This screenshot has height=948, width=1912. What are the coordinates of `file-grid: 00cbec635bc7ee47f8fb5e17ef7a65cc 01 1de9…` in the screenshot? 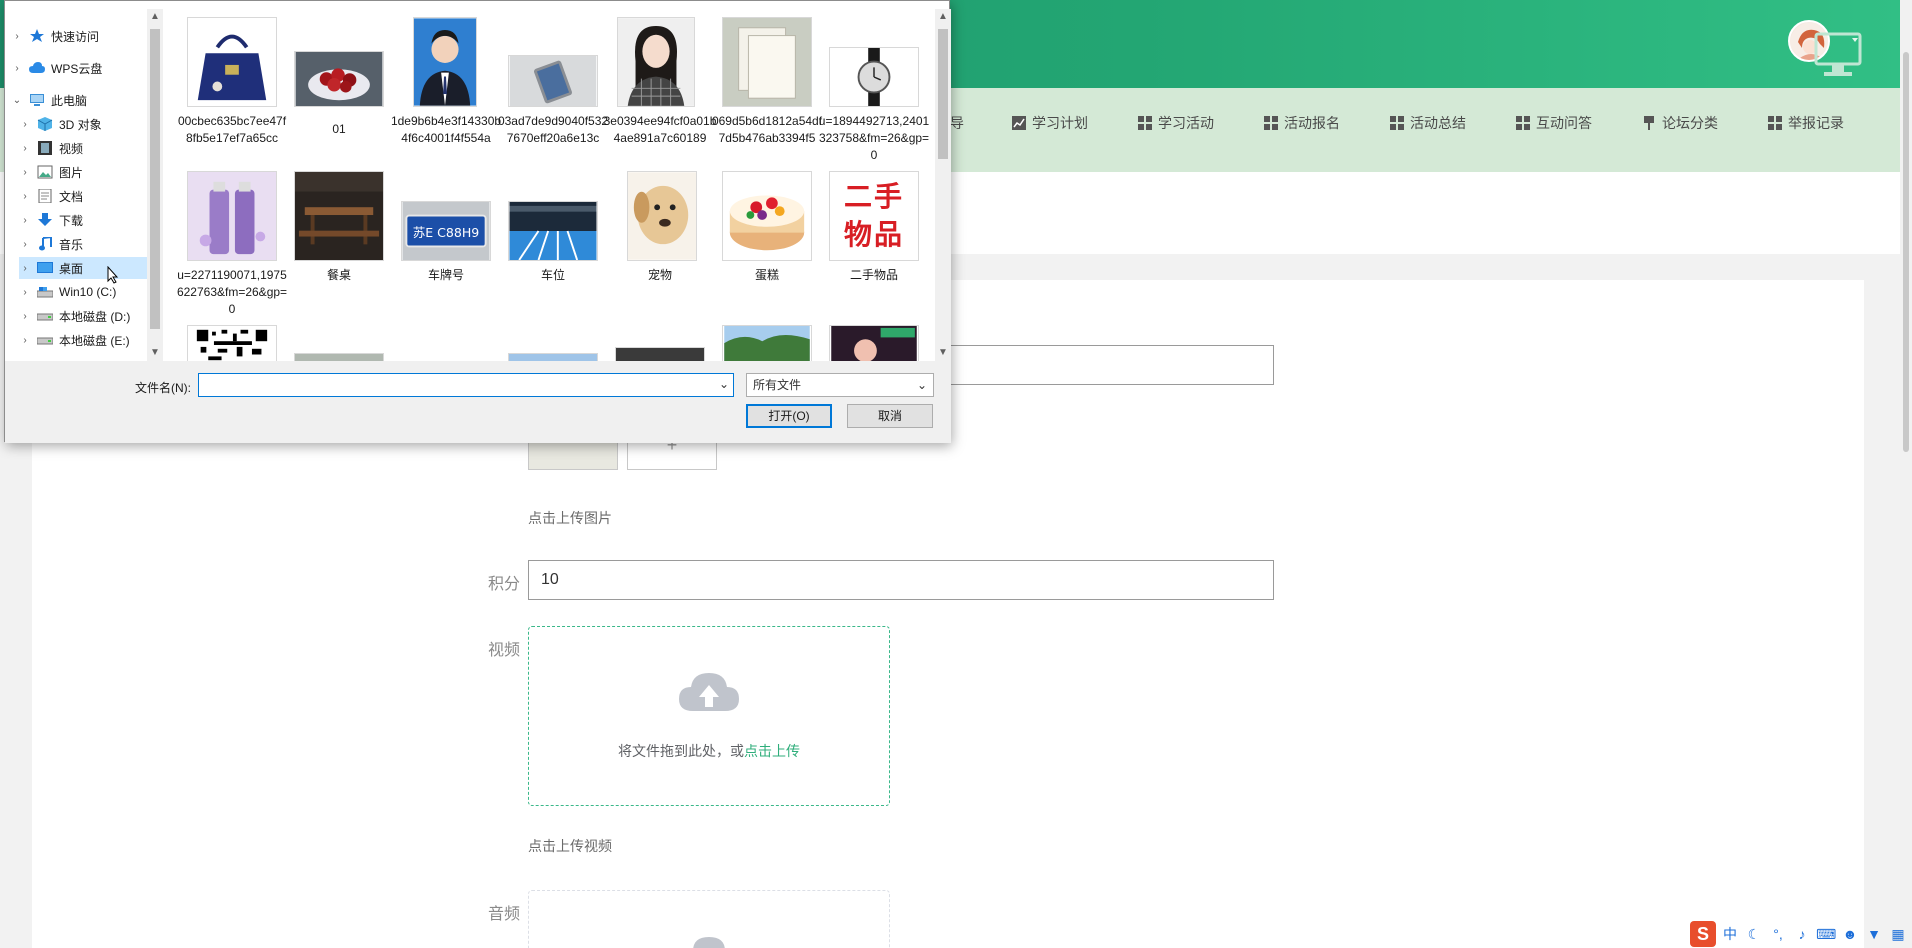 It's located at (550, 185).